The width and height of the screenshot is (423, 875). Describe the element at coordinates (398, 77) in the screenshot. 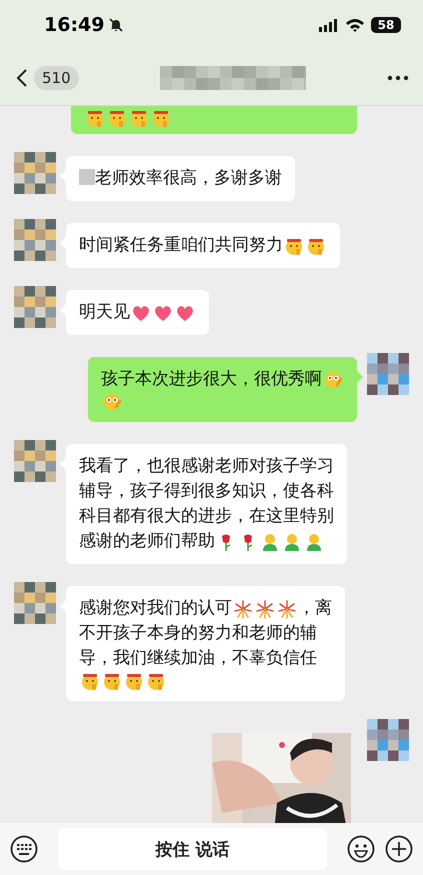

I see `more-options-icon` at that location.